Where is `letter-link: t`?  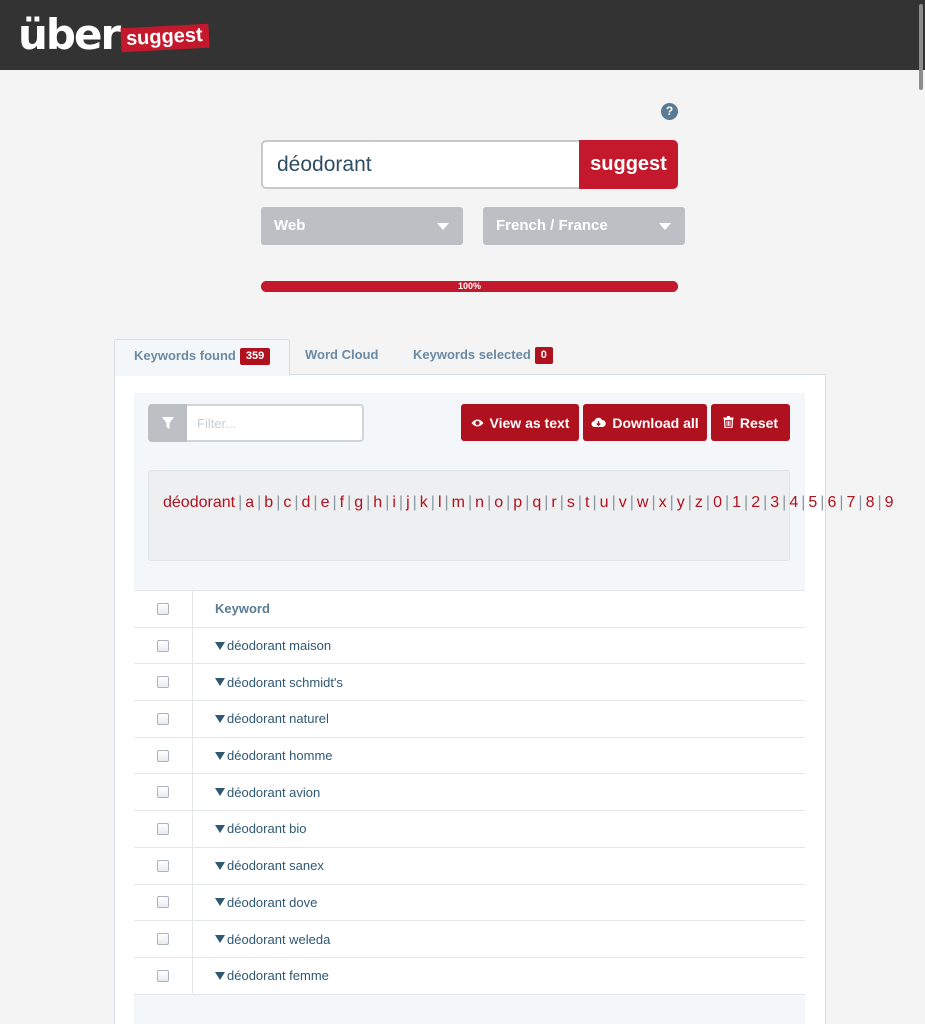 letter-link: t is located at coordinates (587, 502).